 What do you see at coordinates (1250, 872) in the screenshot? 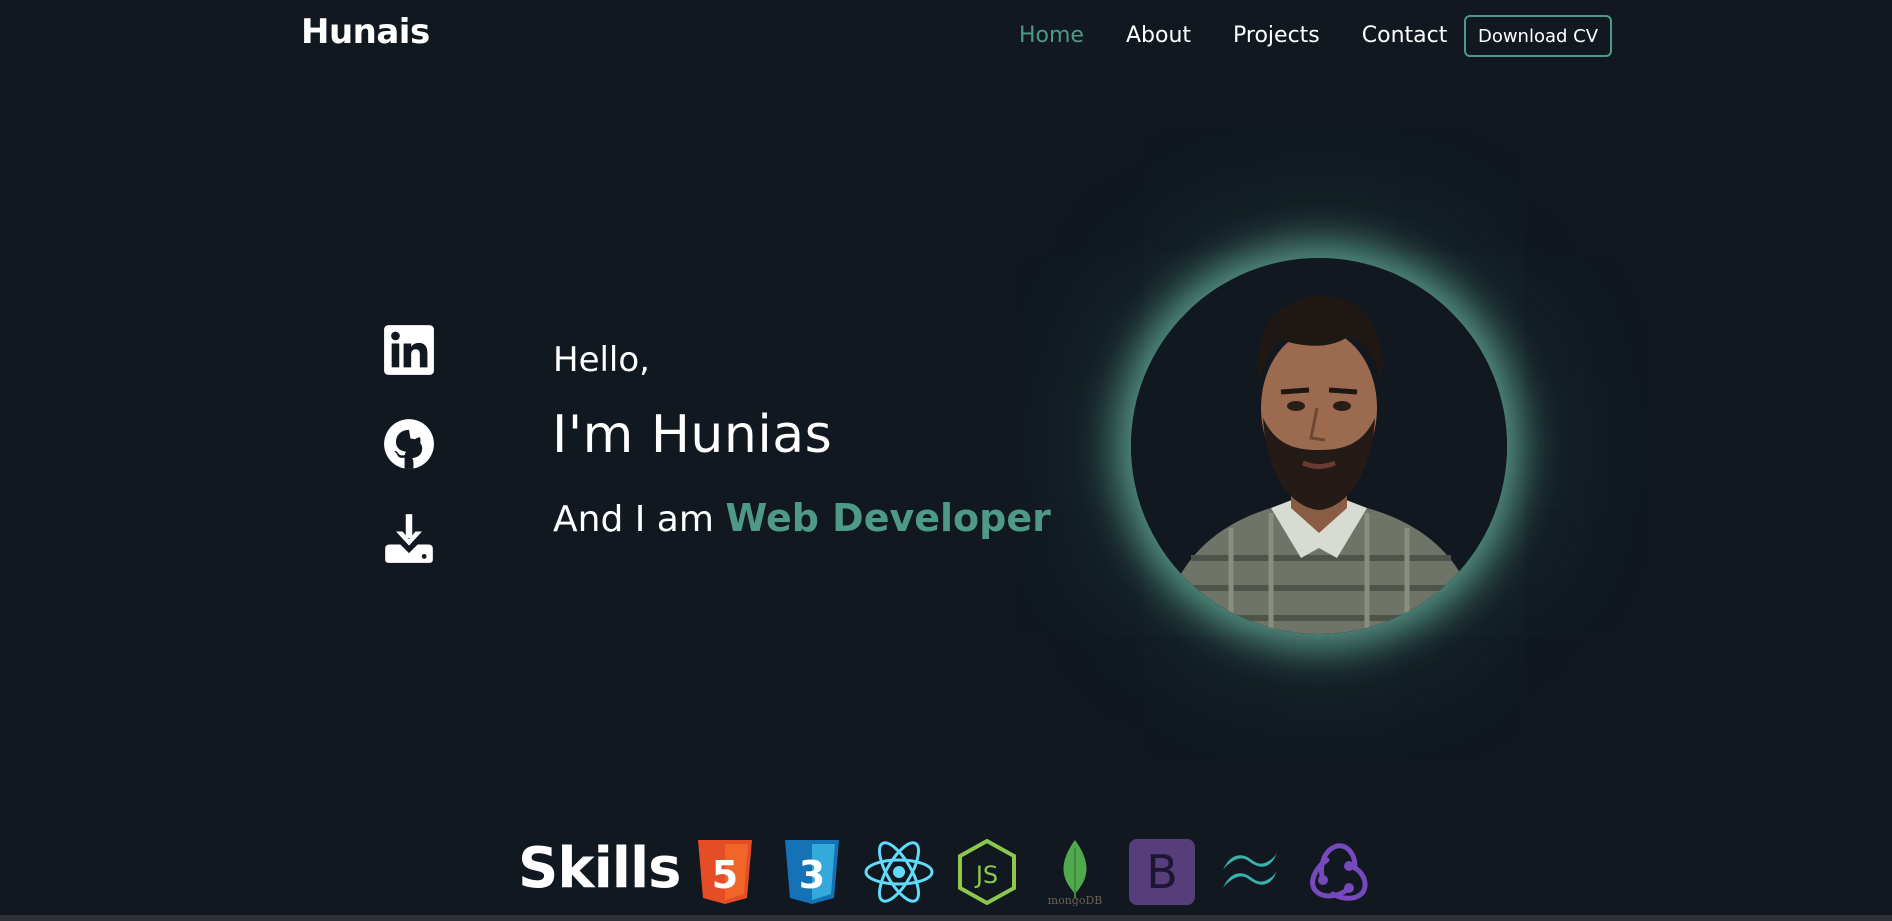
I see `tailwind-icon` at bounding box center [1250, 872].